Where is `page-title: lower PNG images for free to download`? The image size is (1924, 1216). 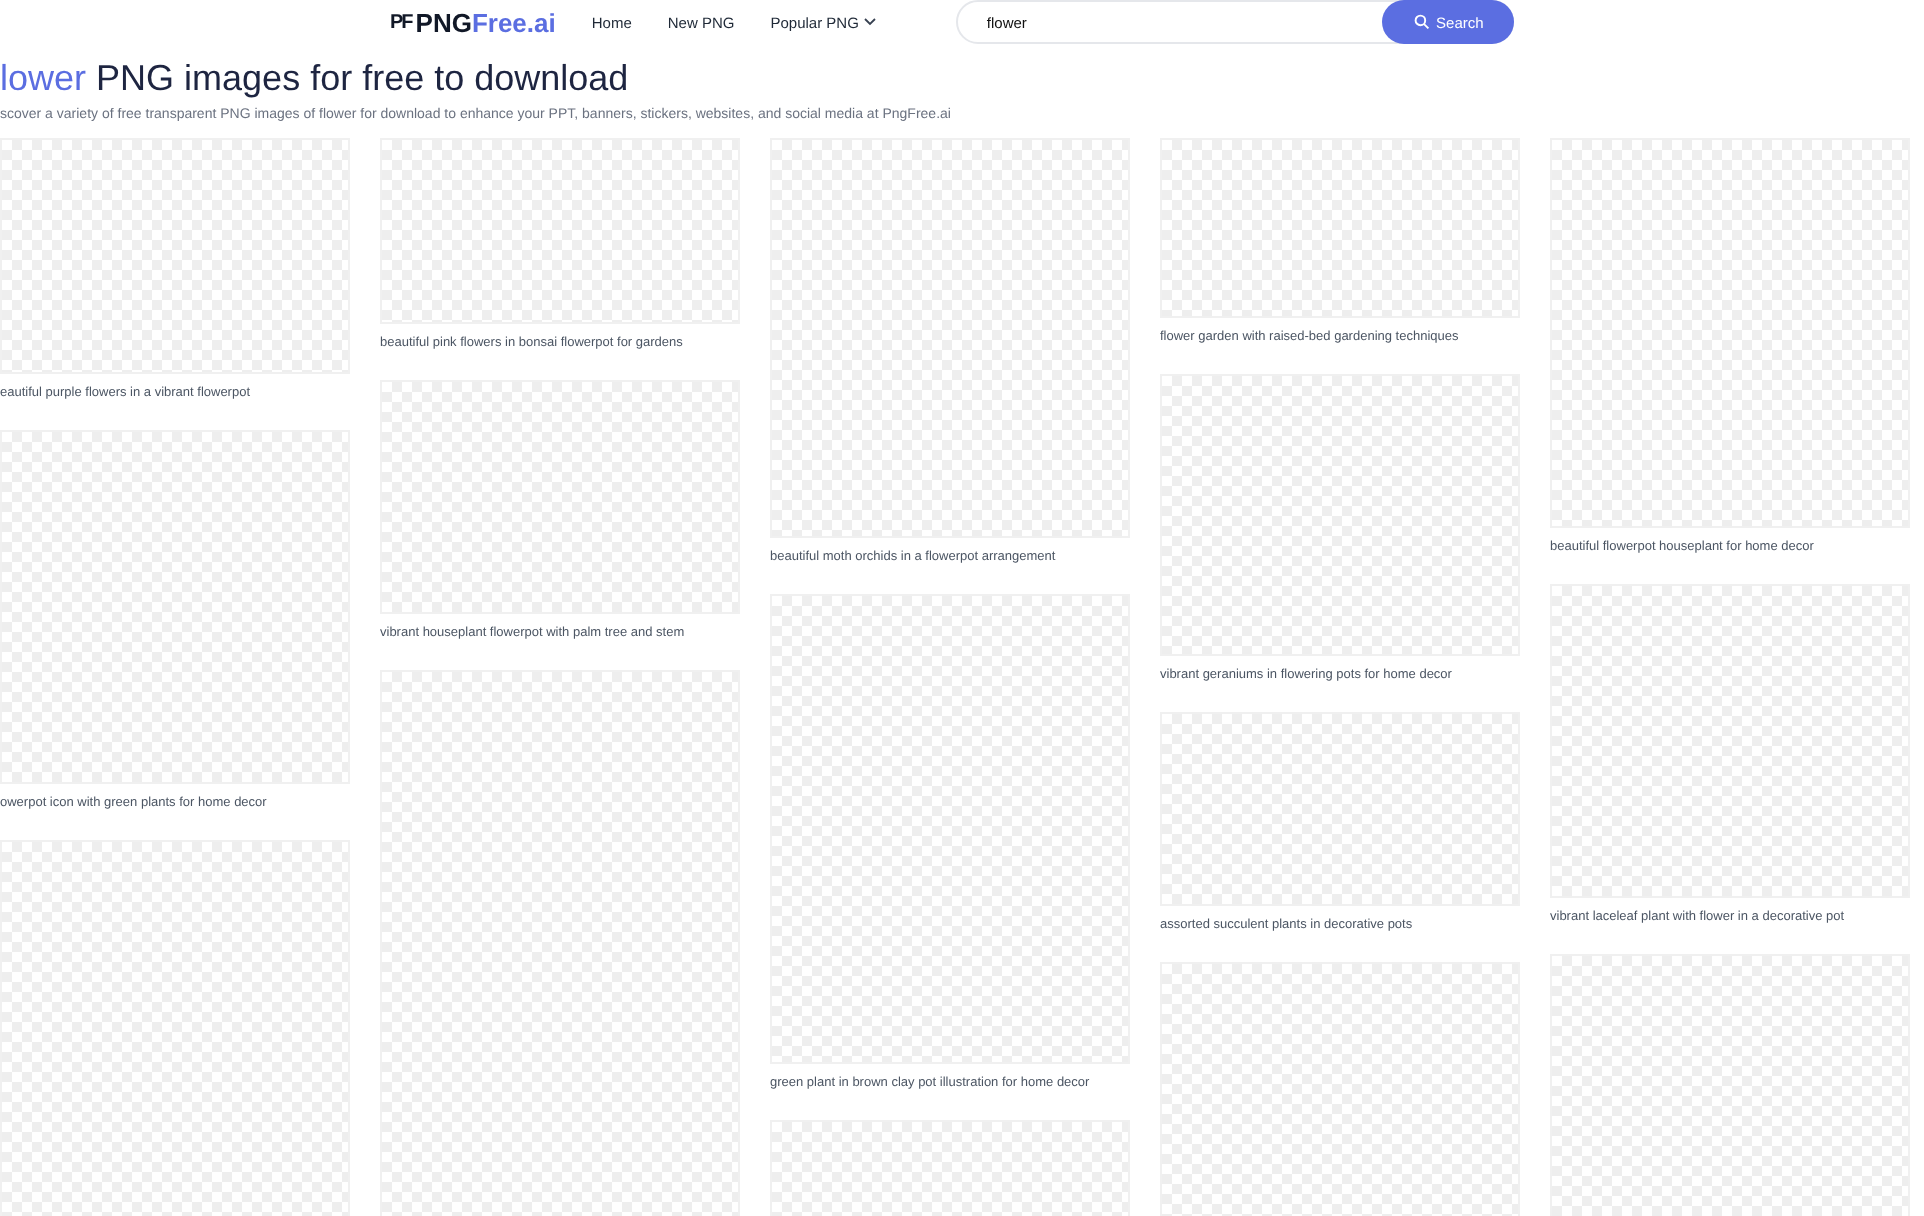
page-title: lower PNG images for free to download is located at coordinates (315, 79).